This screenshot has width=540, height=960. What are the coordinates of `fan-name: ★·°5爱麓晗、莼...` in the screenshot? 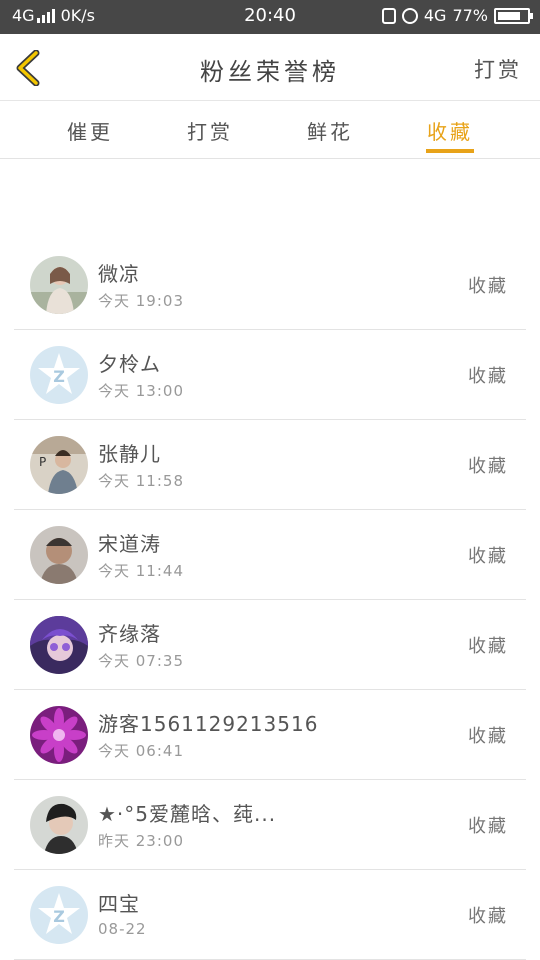 It's located at (187, 814).